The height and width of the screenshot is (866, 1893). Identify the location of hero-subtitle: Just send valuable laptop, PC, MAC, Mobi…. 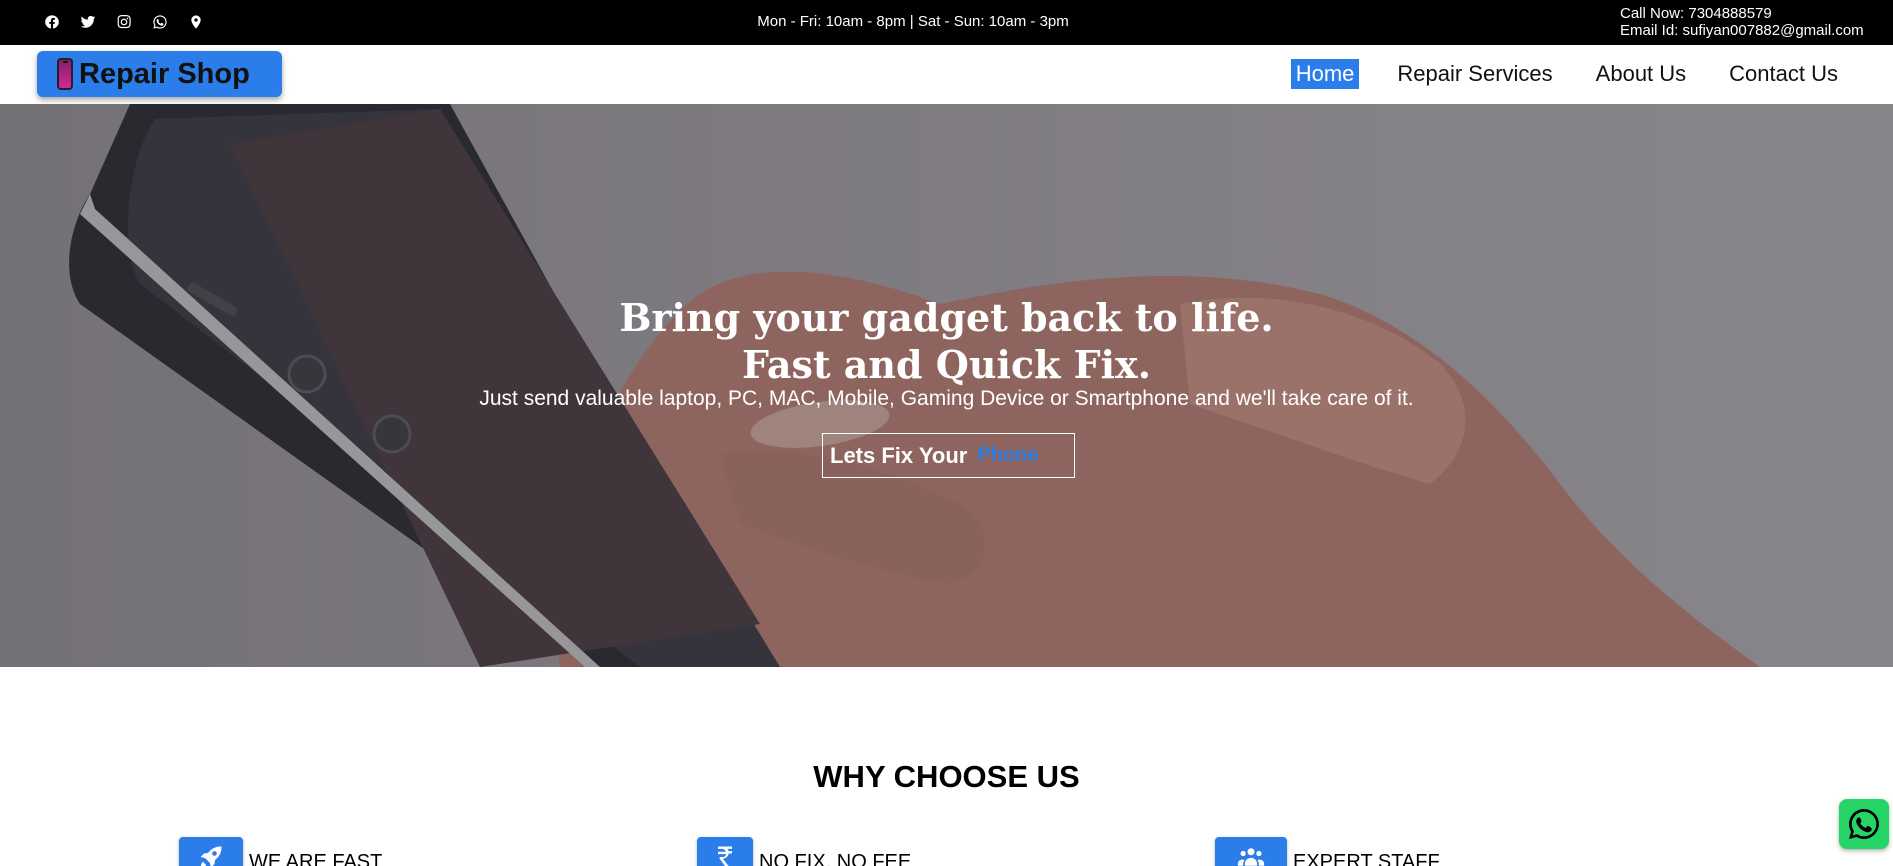
(946, 398).